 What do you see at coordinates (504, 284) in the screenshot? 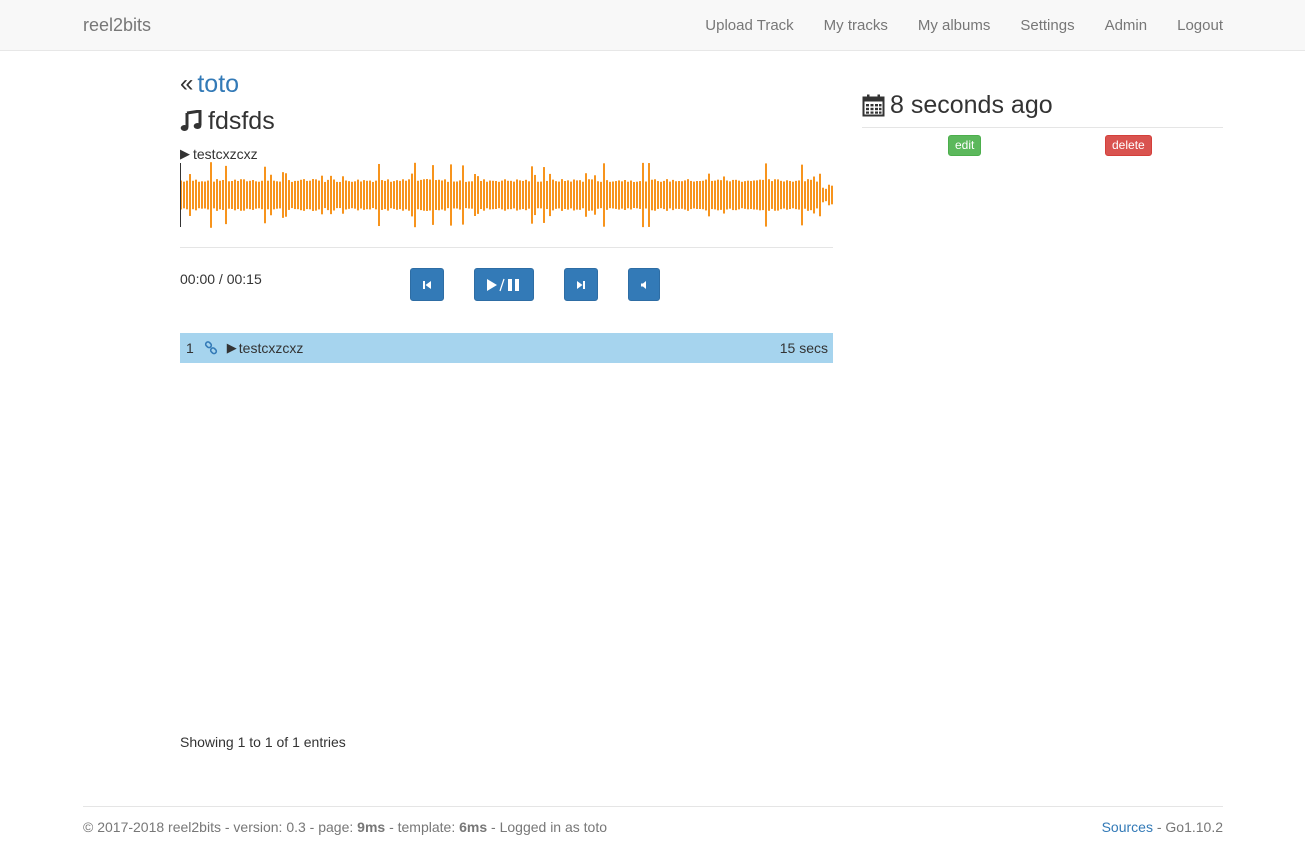
I see `play-pause-button` at bounding box center [504, 284].